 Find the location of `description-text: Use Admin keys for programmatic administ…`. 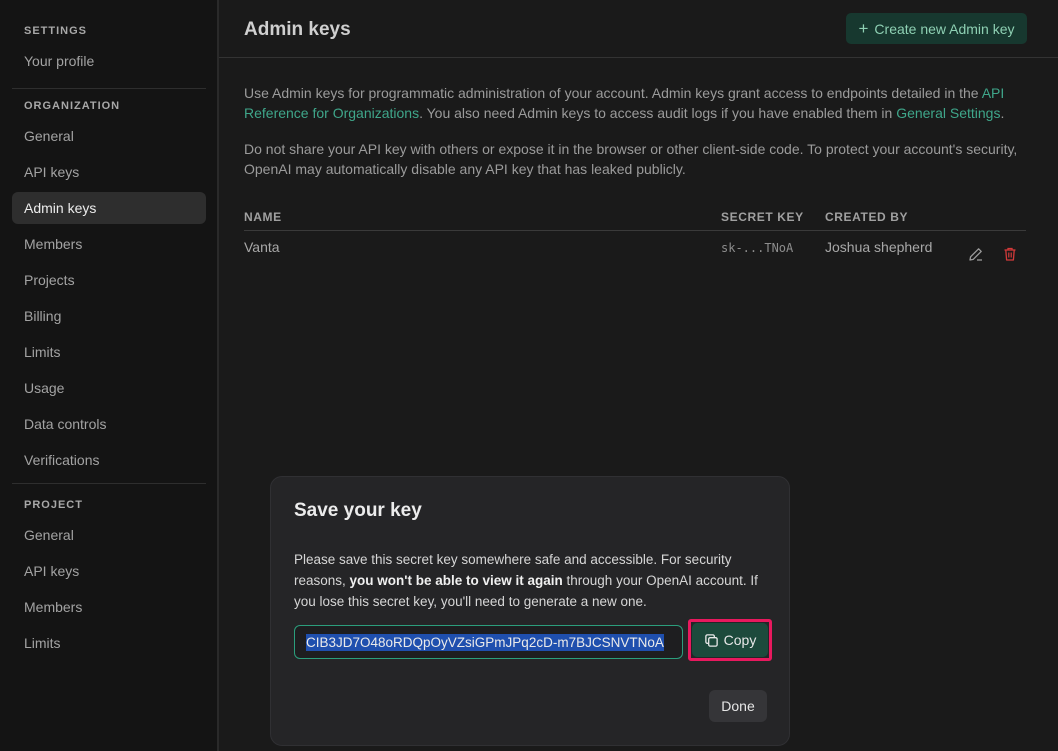

description-text: Use Admin keys for programmatic administ… is located at coordinates (613, 93).